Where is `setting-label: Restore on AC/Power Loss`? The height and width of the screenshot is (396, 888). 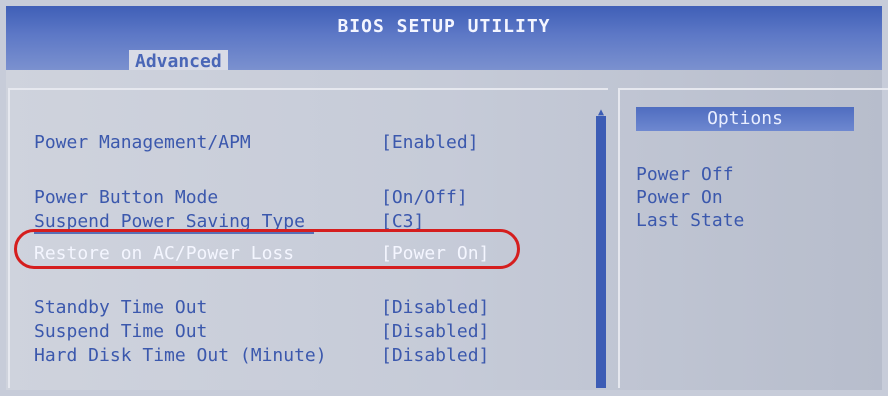 setting-label: Restore on AC/Power Loss is located at coordinates (164, 253).